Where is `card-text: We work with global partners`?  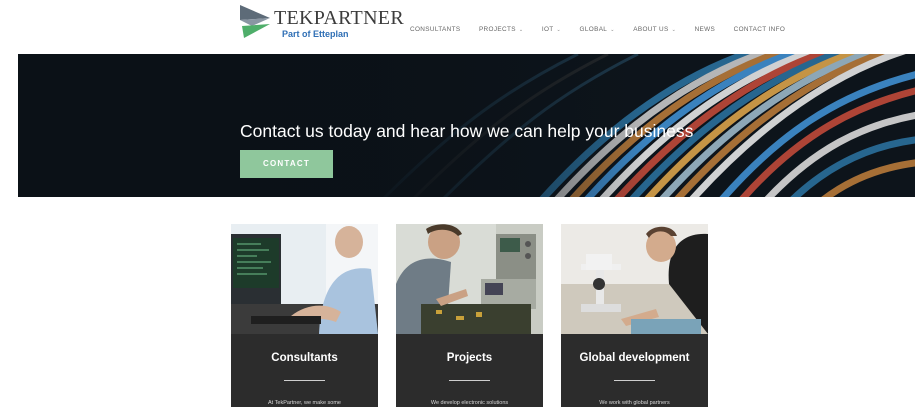 card-text: We work with global partners is located at coordinates (634, 403).